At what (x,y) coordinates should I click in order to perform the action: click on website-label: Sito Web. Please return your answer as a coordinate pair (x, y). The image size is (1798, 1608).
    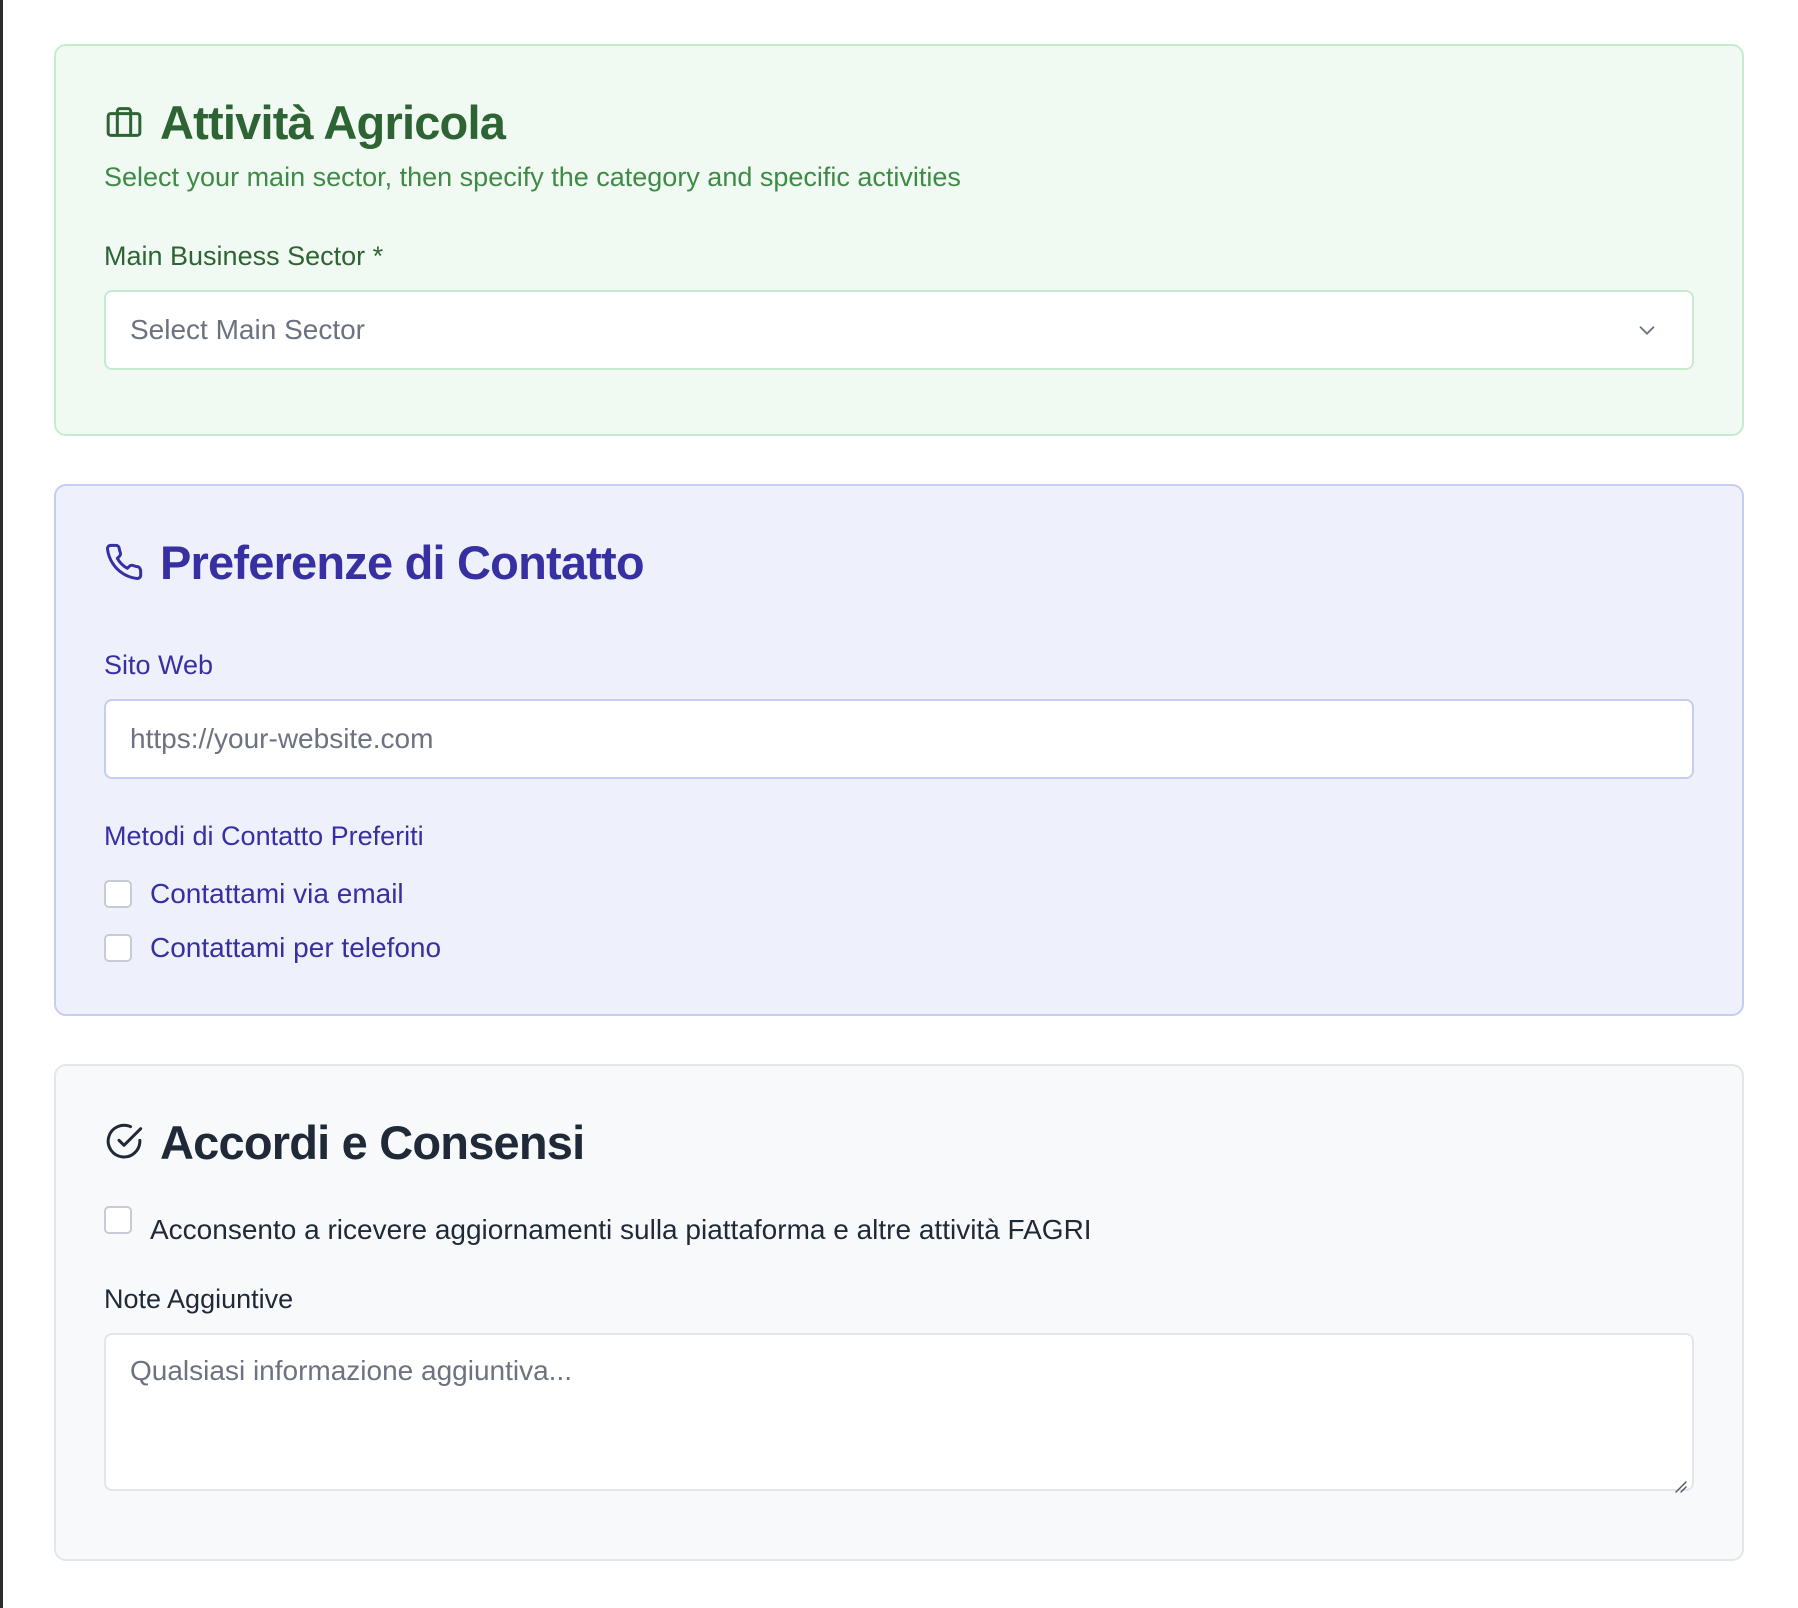
    Looking at the image, I should click on (159, 665).